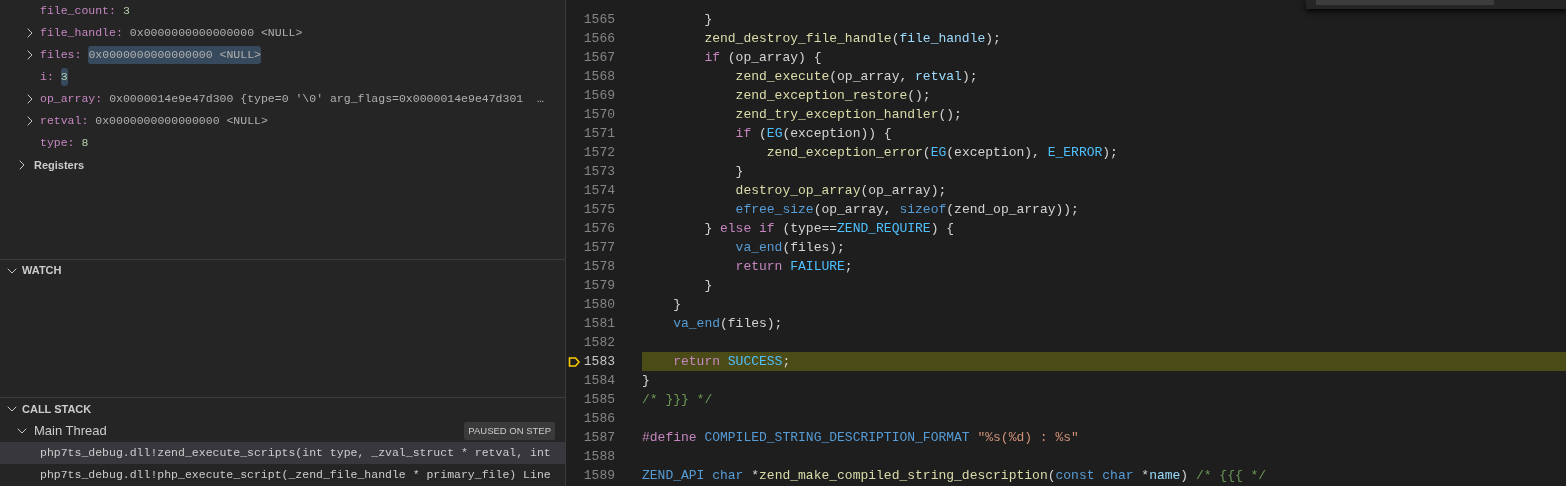  I want to click on code-line: ZEND_API char *zend_make_compiled_string_description(const char *name) /* {{{ */, so click(955, 476).